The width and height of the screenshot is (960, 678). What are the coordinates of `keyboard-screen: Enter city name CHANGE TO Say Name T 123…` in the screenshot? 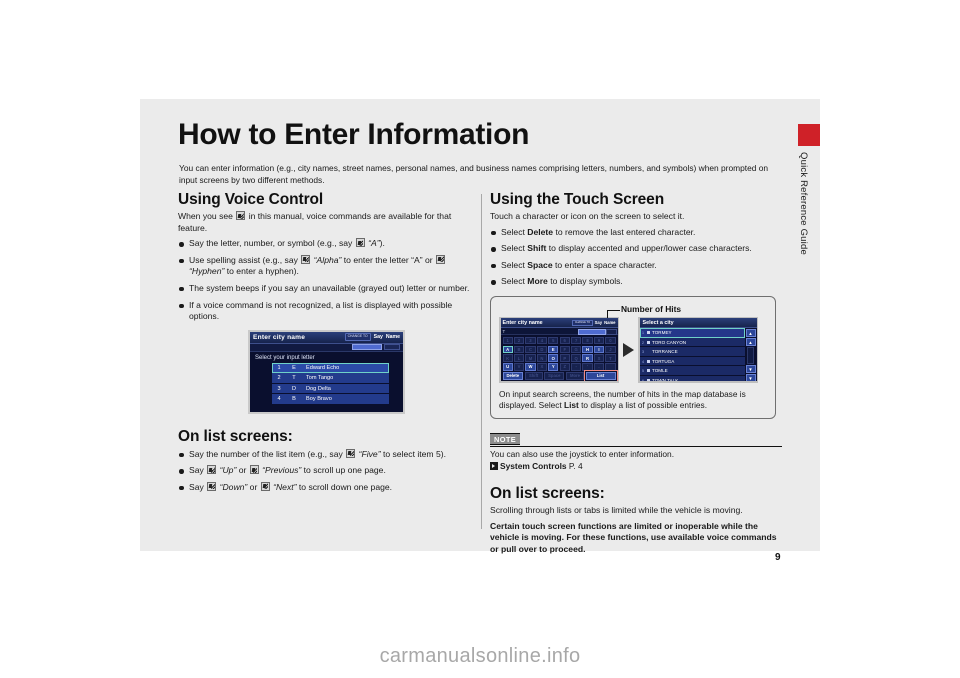 It's located at (559, 350).